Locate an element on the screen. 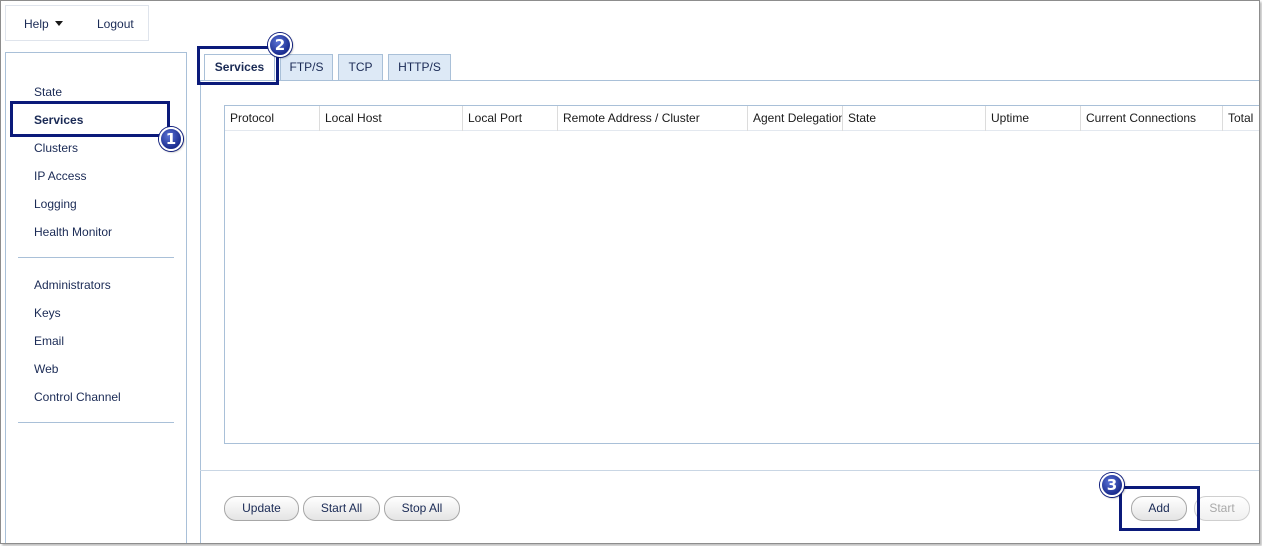  sidebar-item-keys: Keys is located at coordinates (47, 313).